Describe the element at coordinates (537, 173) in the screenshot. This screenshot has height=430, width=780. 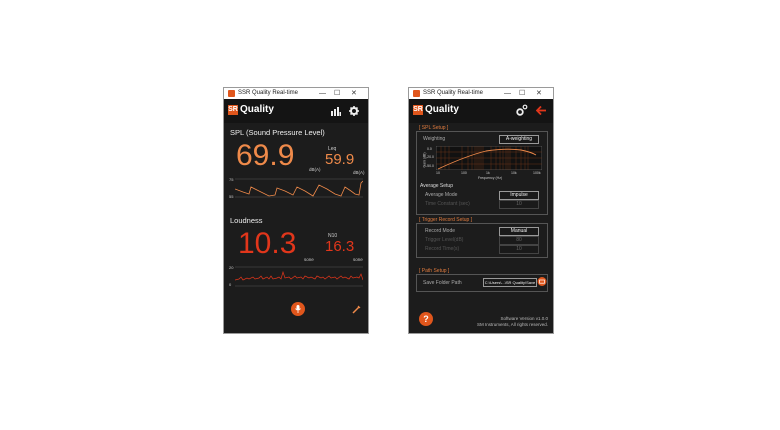
I see `graph-xtick-4: 100k` at that location.